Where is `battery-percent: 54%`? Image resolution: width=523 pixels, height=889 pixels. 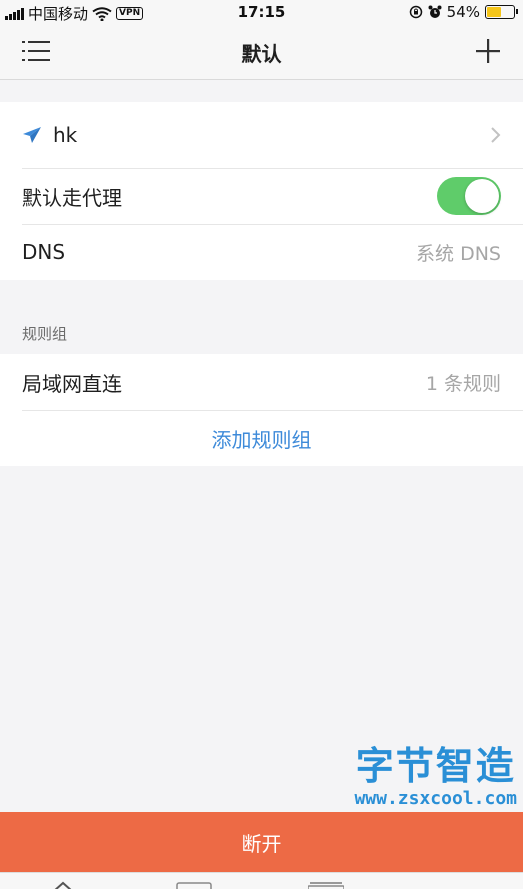
battery-percent: 54% is located at coordinates (463, 12).